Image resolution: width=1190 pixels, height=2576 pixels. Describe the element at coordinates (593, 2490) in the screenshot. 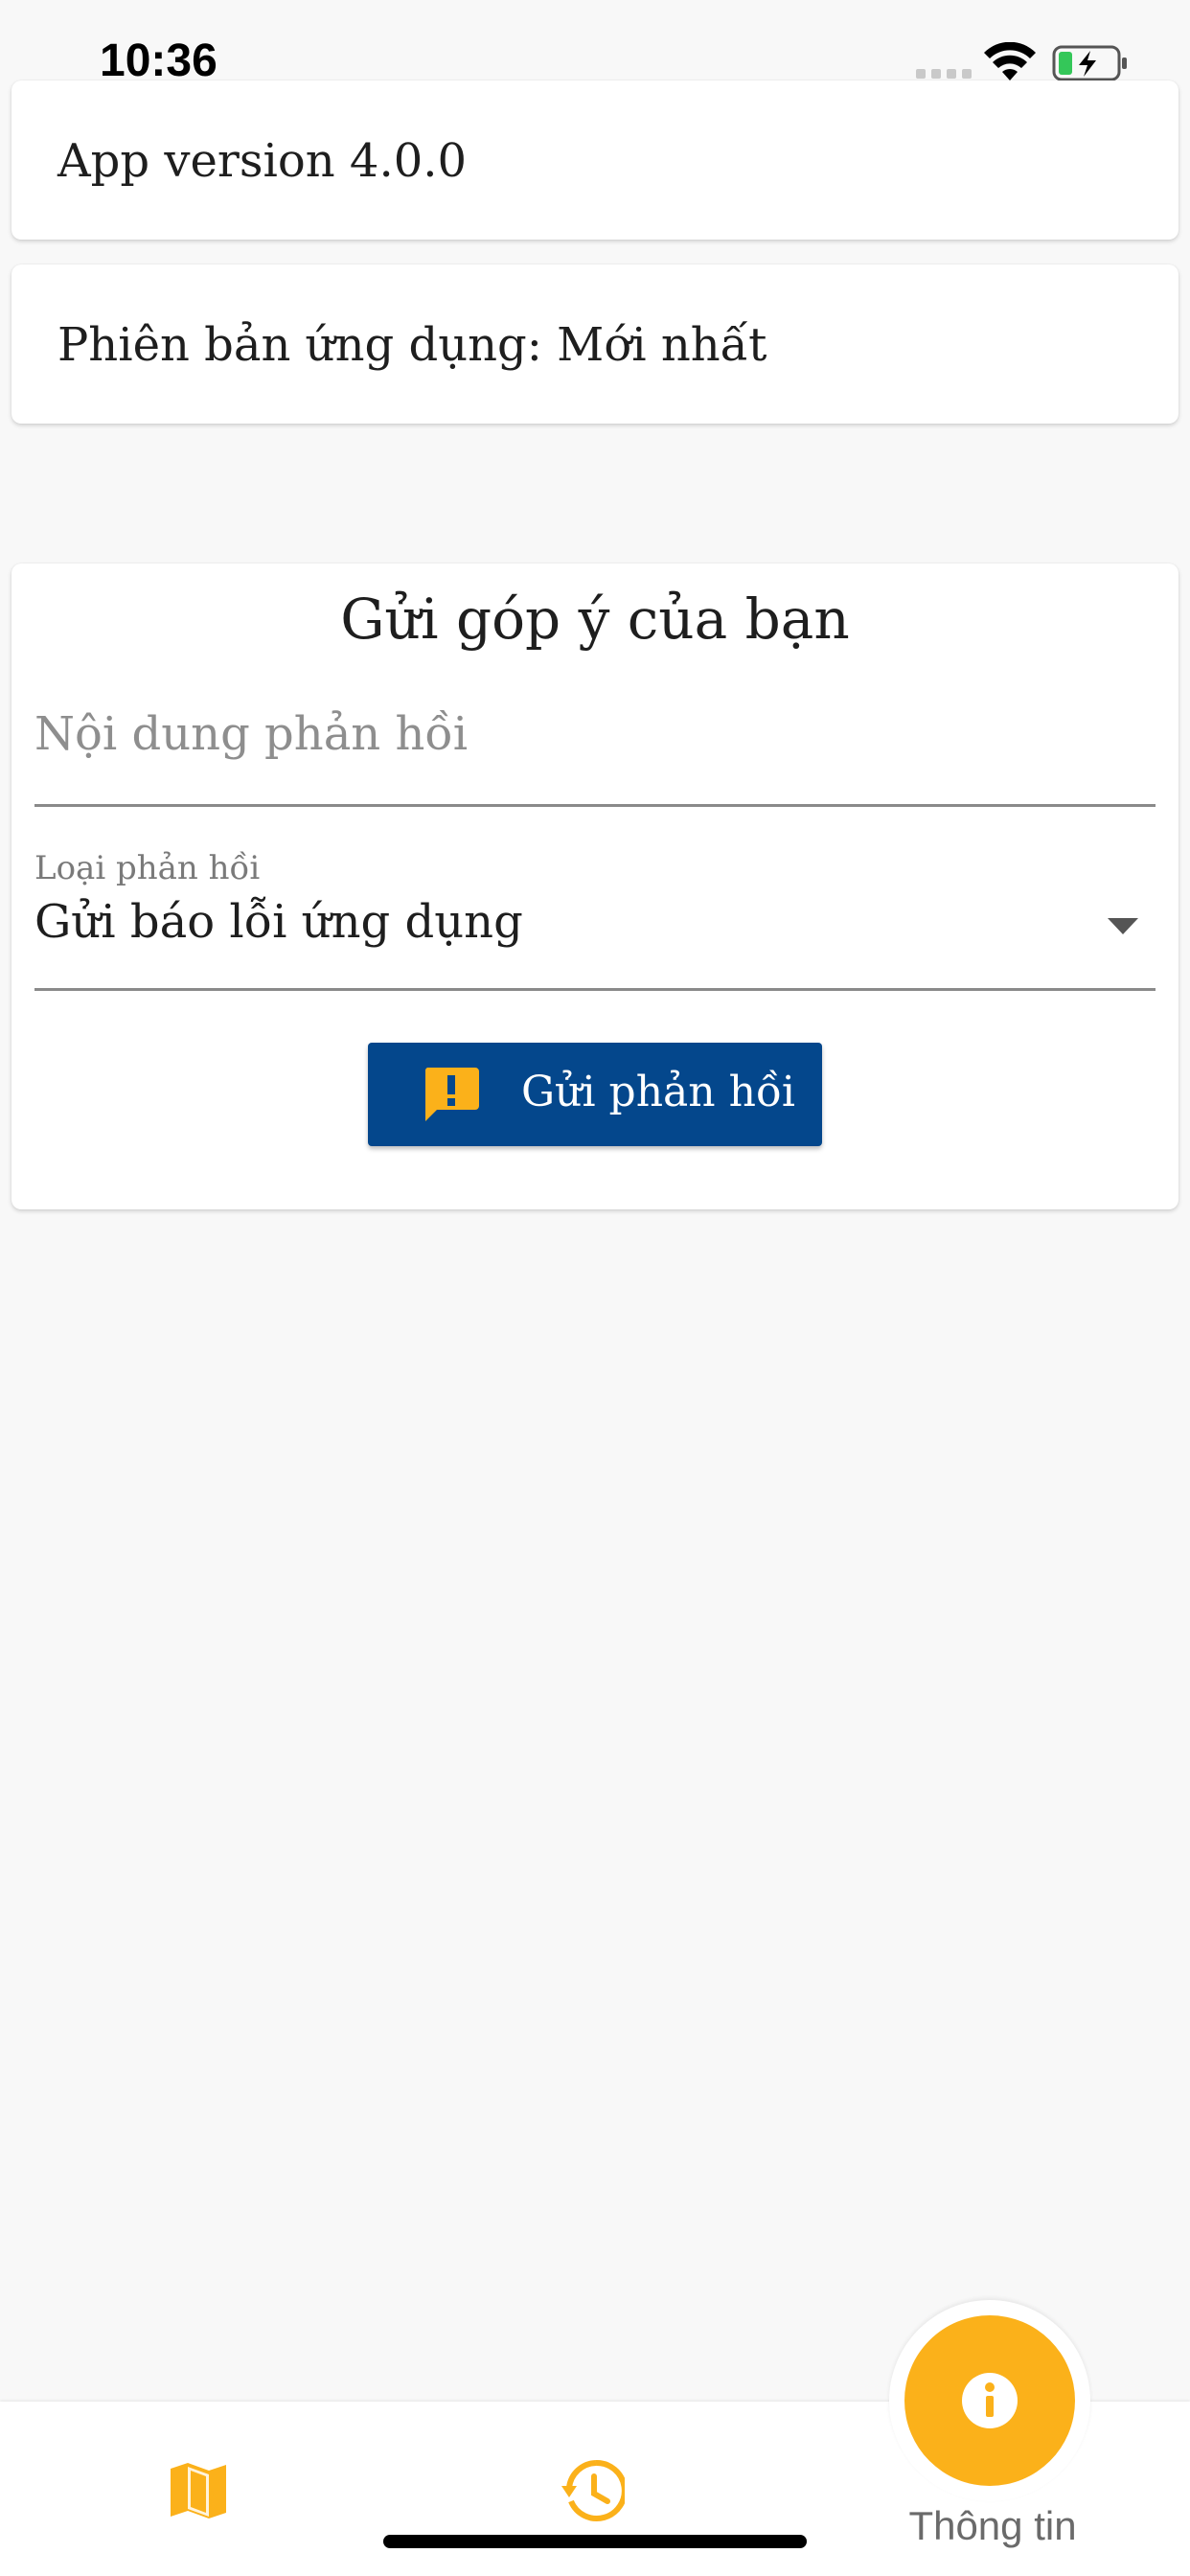

I see `history-icon` at that location.